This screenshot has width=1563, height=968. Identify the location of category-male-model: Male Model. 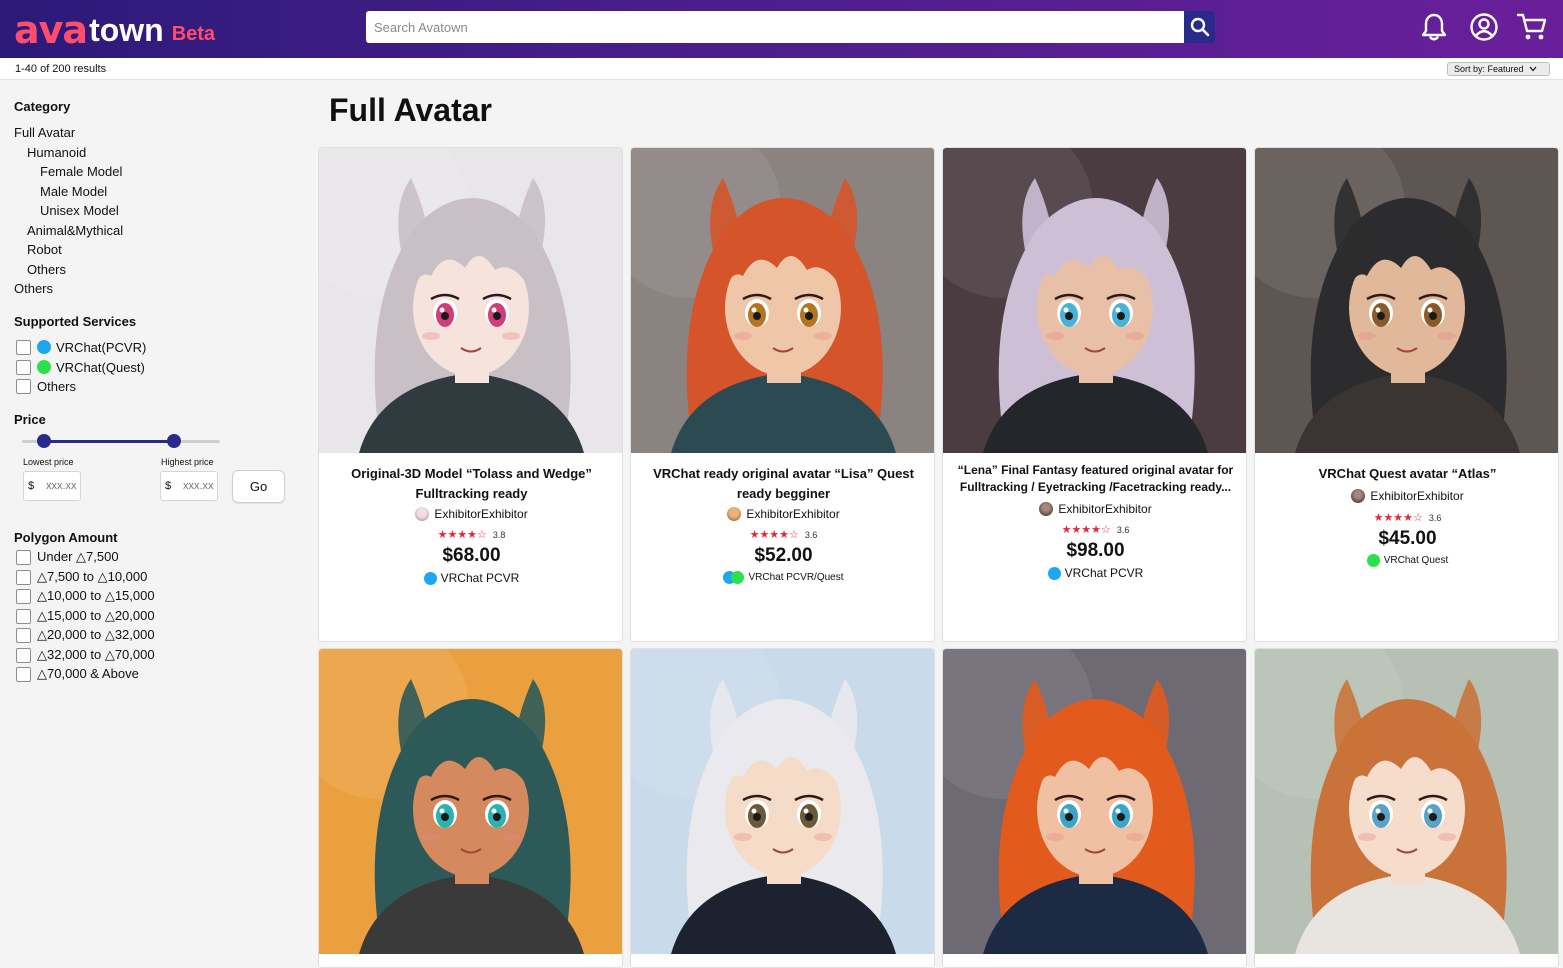
(73, 191).